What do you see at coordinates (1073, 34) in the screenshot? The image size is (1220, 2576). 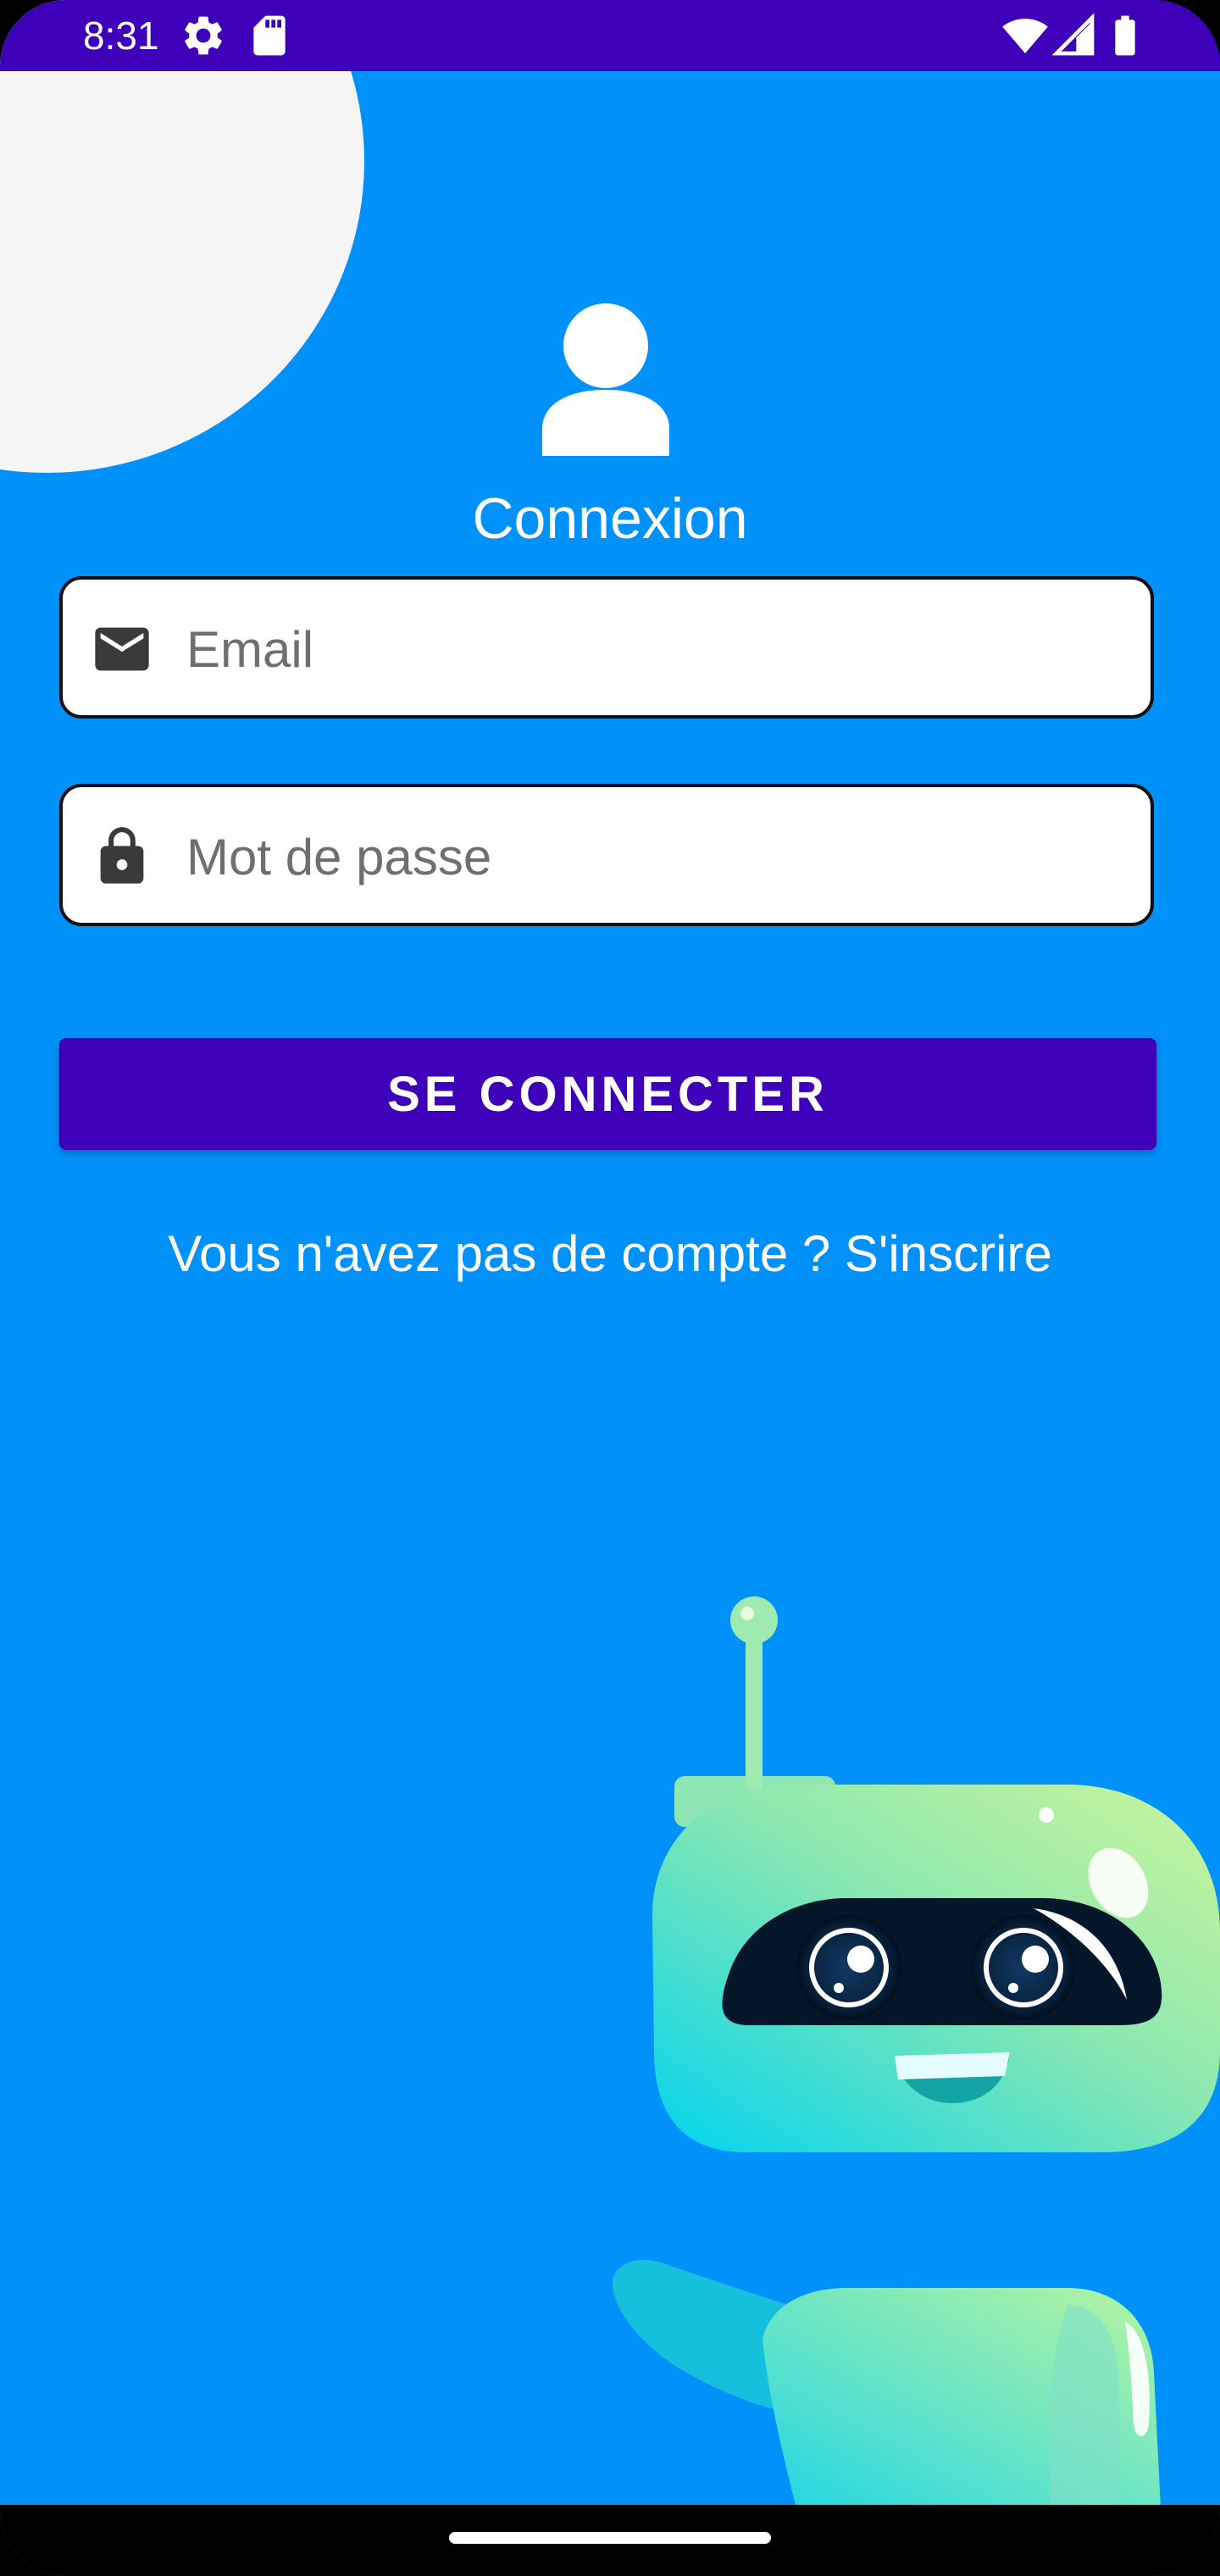 I see `signal-icon` at bounding box center [1073, 34].